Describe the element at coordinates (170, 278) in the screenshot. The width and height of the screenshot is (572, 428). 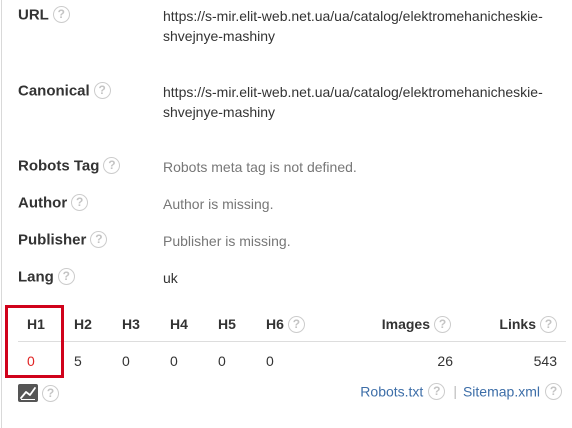
I see `lang-value: uk` at that location.